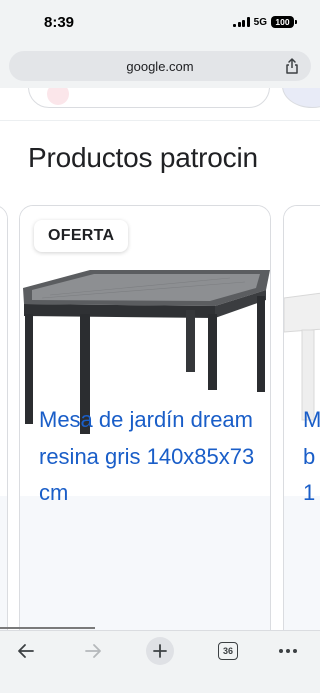  What do you see at coordinates (47, 628) in the screenshot?
I see `scroll-indicator` at bounding box center [47, 628].